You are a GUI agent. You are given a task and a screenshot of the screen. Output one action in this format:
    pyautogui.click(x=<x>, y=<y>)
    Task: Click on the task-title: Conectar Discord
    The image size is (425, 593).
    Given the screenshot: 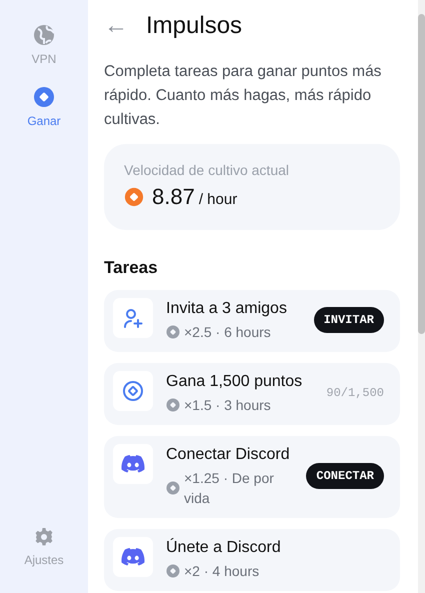 What is the action you would take?
    pyautogui.click(x=228, y=455)
    